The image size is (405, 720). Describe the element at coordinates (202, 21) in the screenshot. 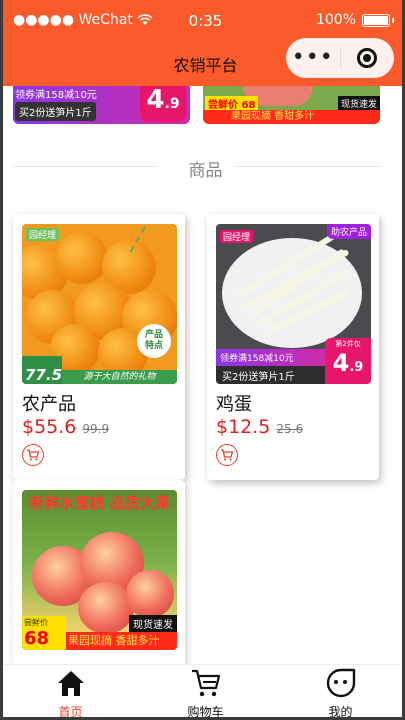

I see `status-bar: ●●●●● WeChat 0:35 100%` at that location.